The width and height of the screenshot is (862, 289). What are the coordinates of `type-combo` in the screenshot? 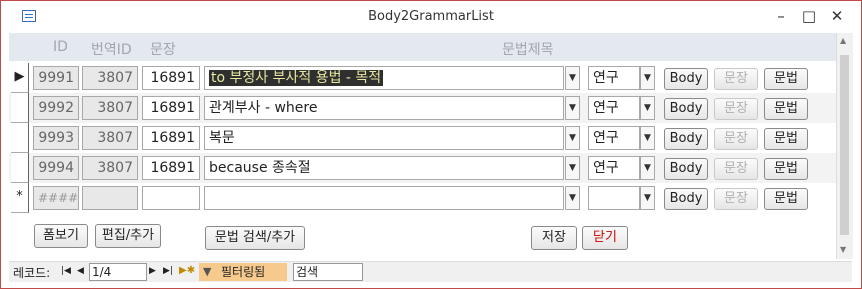 It's located at (614, 198).